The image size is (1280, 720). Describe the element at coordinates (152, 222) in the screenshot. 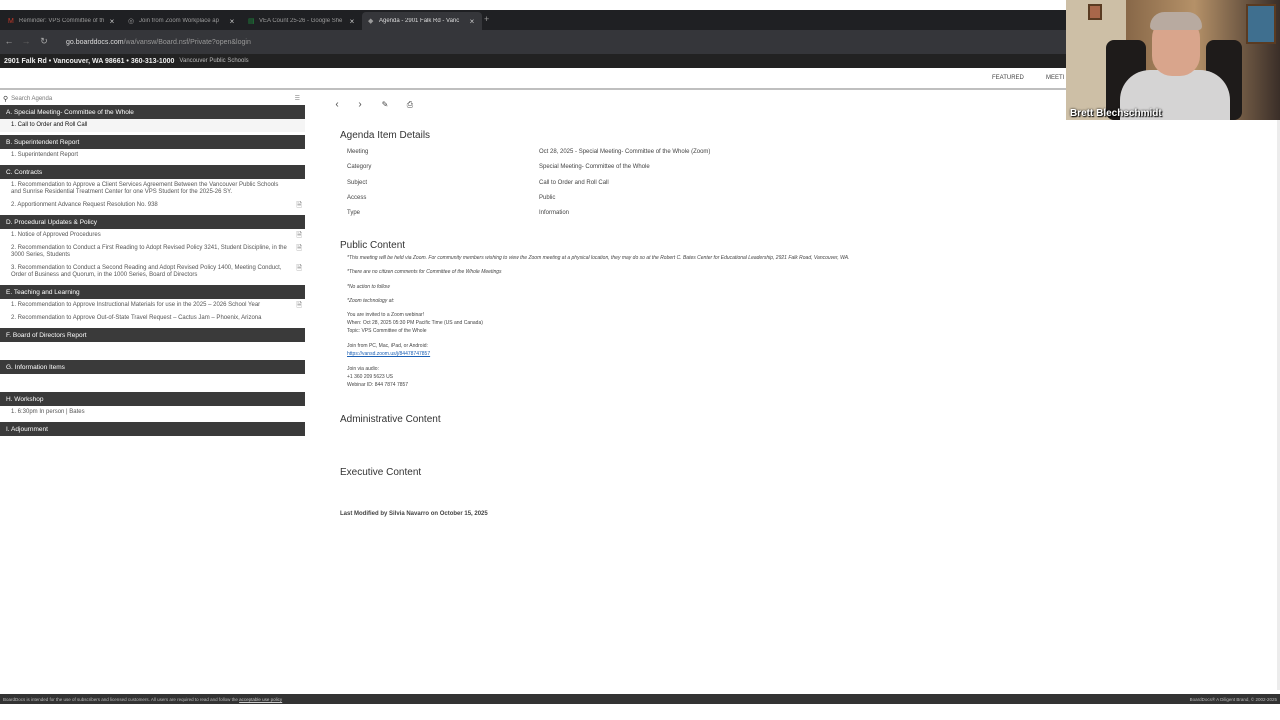

I see `section-header: D. Procedural Updates & Policy` at that location.